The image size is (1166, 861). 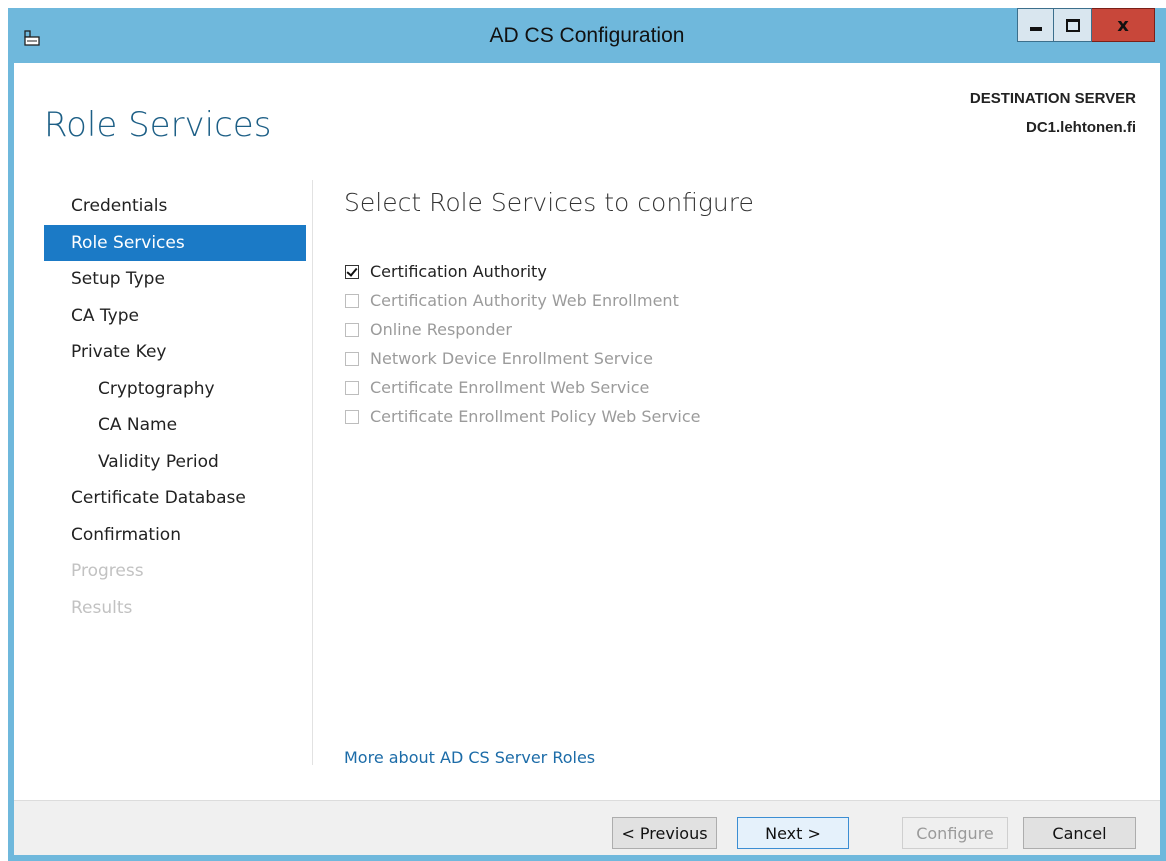 What do you see at coordinates (1079, 833) in the screenshot?
I see `cancel-button: Cancel` at bounding box center [1079, 833].